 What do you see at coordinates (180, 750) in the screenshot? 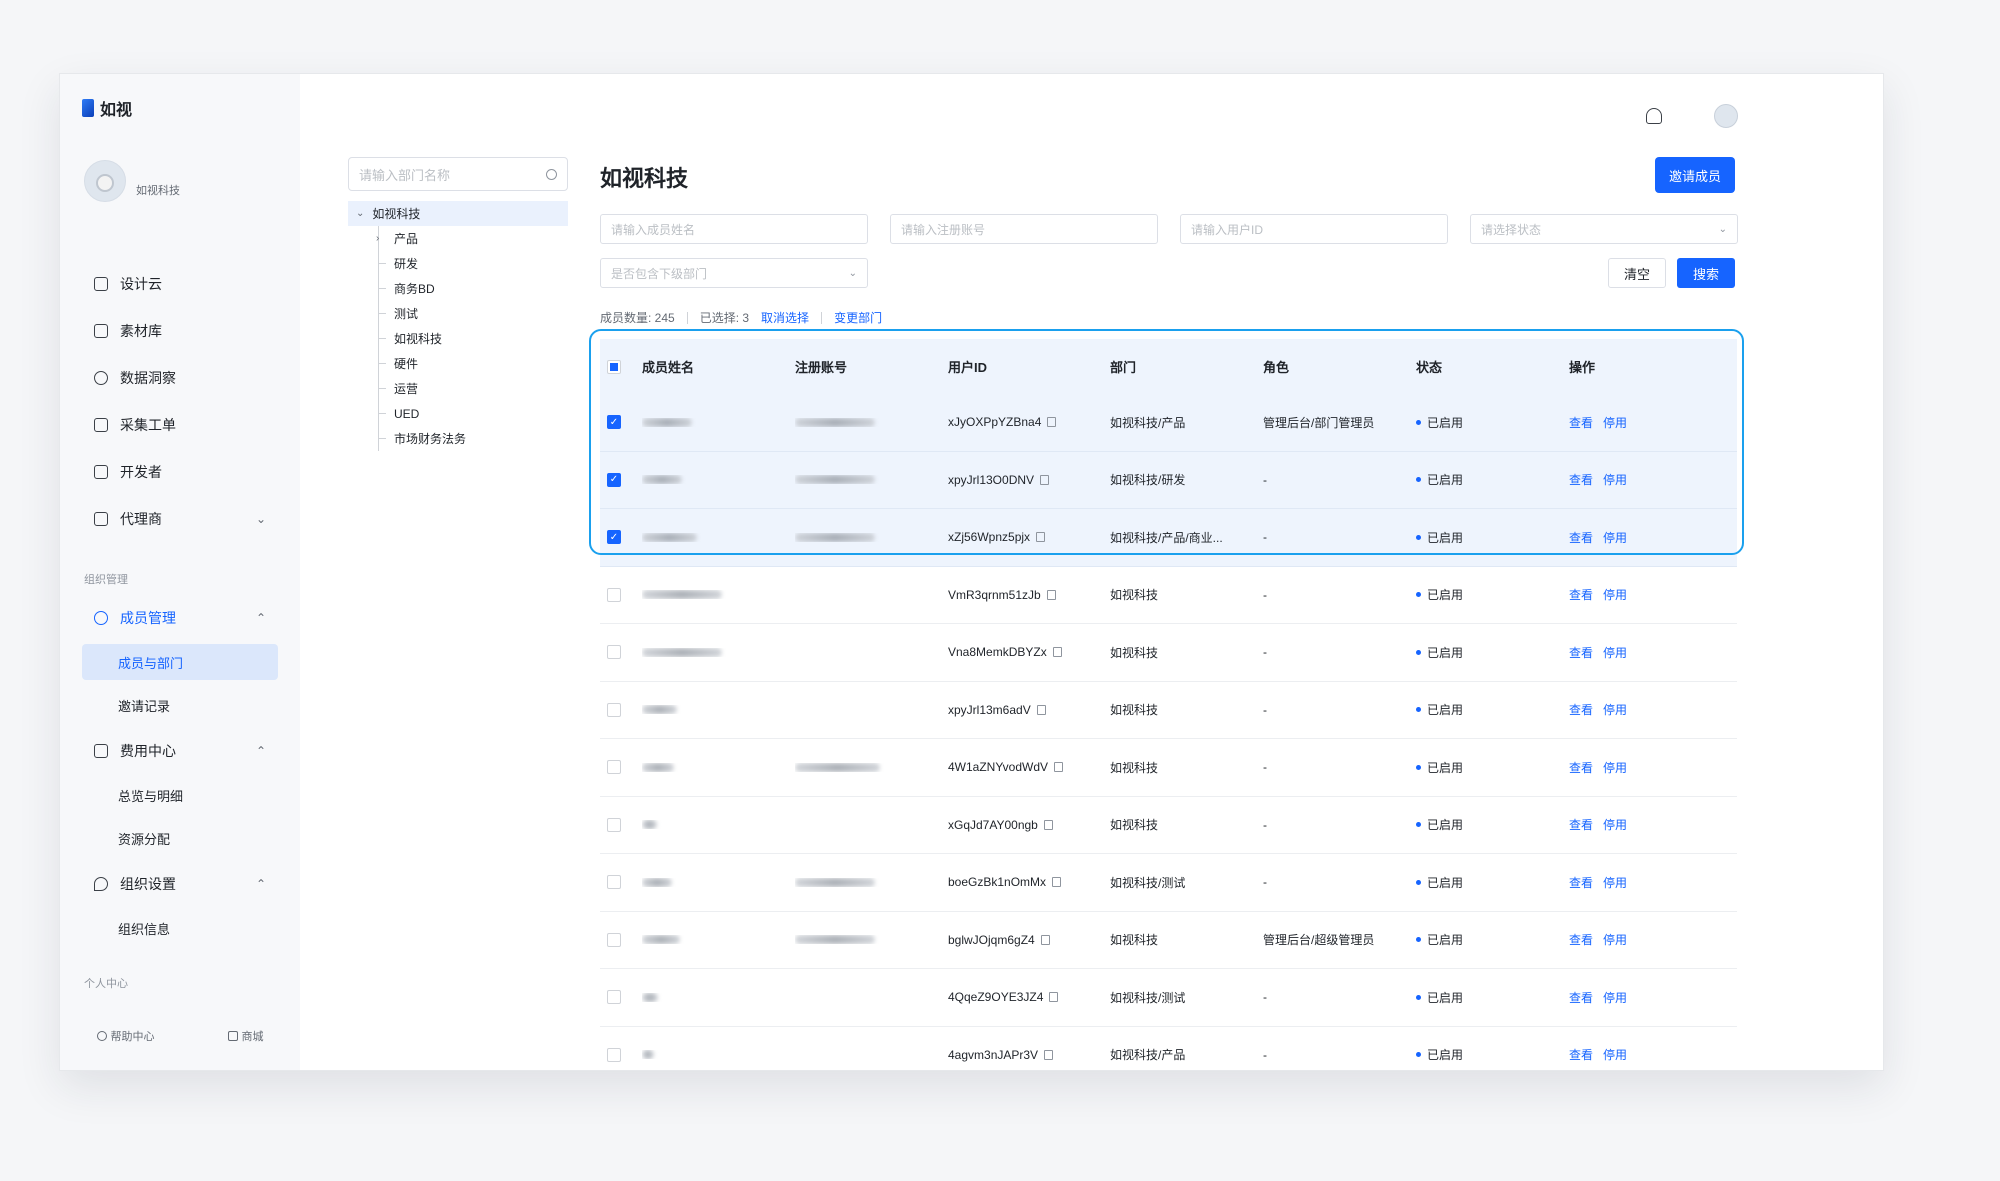
I see `nav-item-fee-center: 费用中心 ⌃` at bounding box center [180, 750].